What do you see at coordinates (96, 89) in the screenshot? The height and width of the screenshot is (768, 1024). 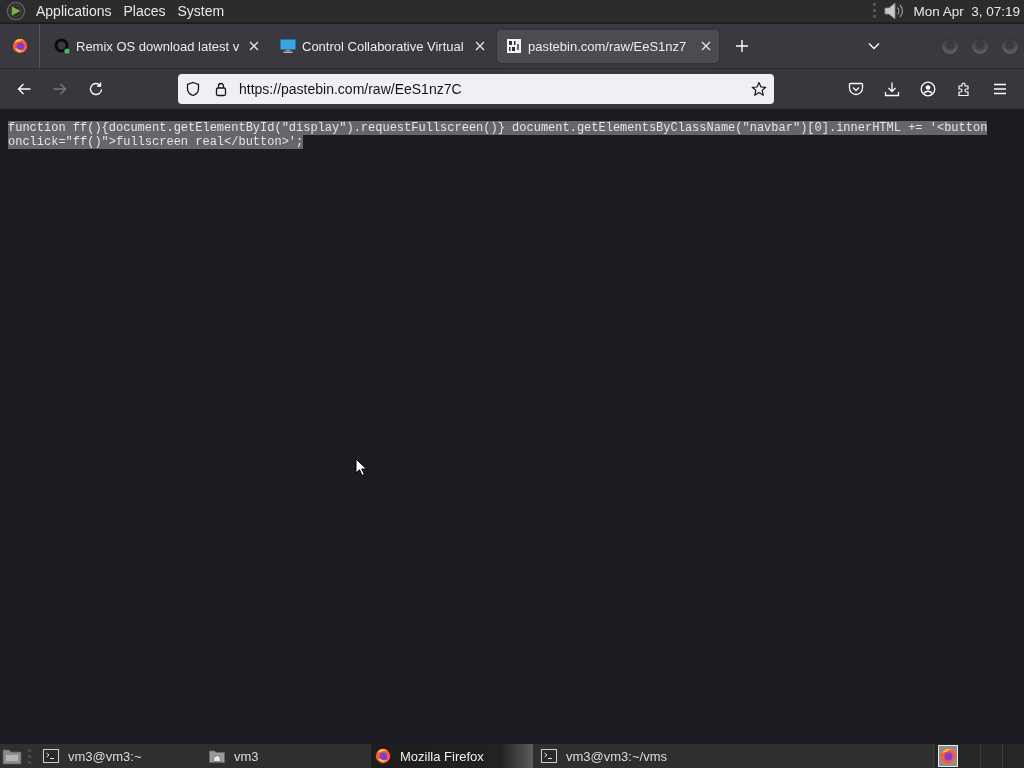 I see `reload-icon` at bounding box center [96, 89].